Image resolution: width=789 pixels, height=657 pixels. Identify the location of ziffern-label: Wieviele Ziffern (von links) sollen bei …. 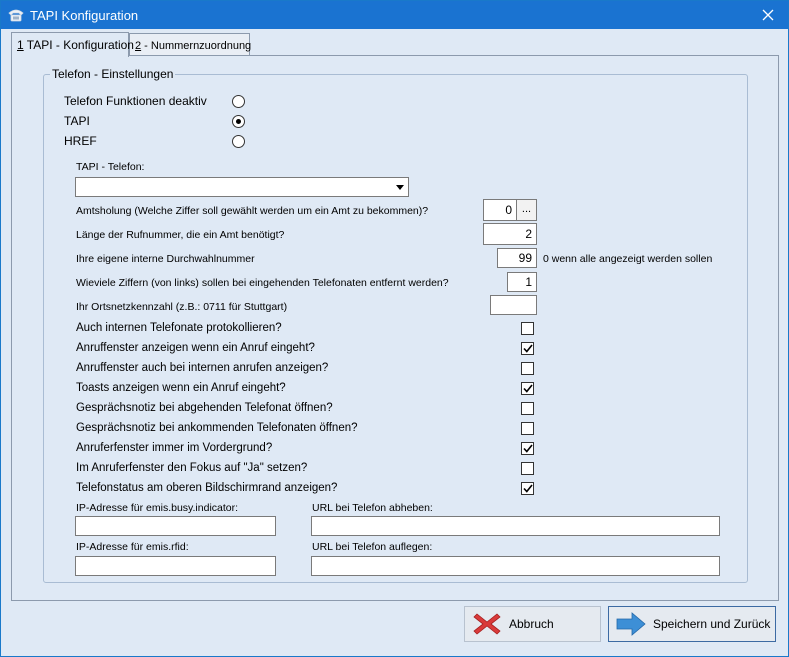
(262, 283).